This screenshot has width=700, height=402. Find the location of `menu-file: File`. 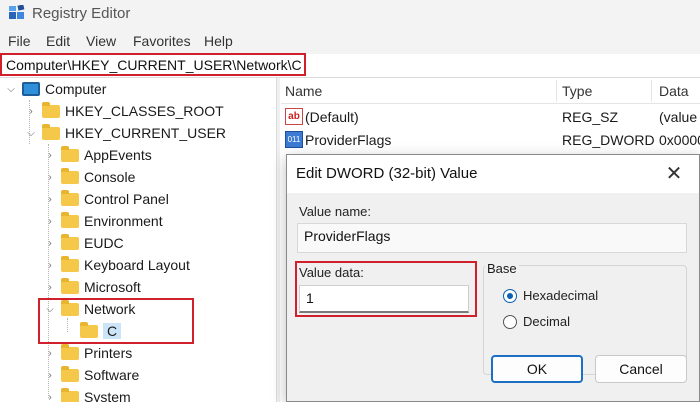

menu-file: File is located at coordinates (19, 41).